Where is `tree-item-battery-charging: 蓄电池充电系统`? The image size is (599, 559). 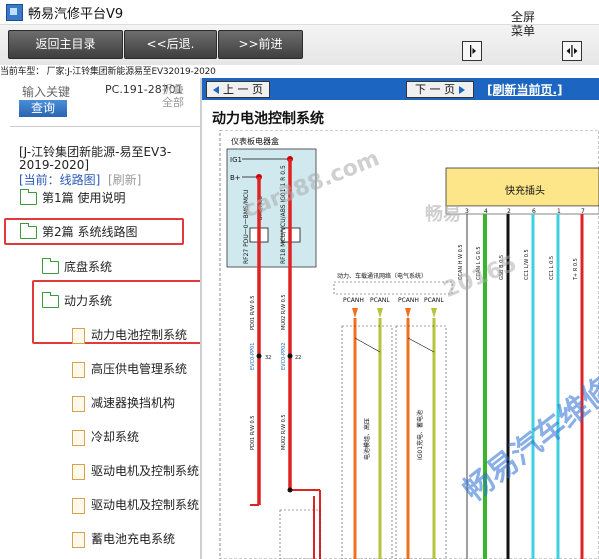 tree-item-battery-charging: 蓄电池充电系统 is located at coordinates (123, 539).